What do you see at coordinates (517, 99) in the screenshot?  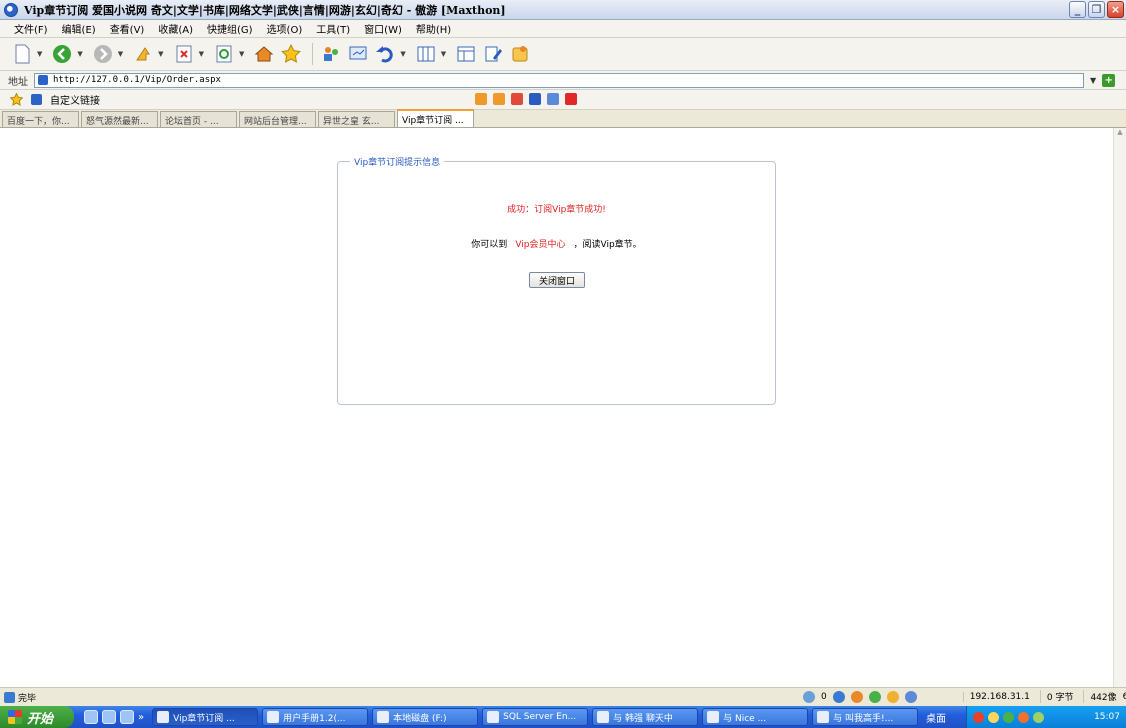 I see `close-tab-icon` at bounding box center [517, 99].